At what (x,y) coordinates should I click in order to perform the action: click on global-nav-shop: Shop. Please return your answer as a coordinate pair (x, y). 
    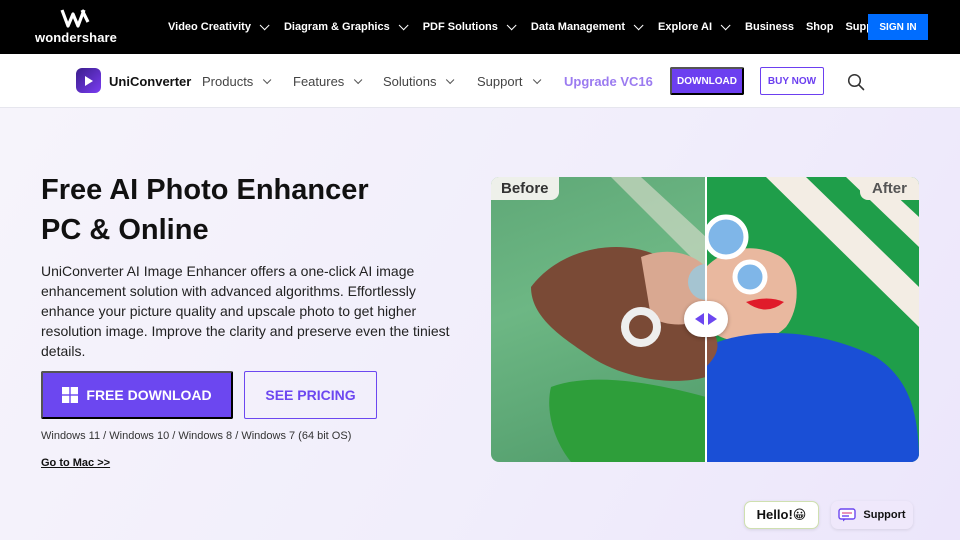
    Looking at the image, I should click on (820, 27).